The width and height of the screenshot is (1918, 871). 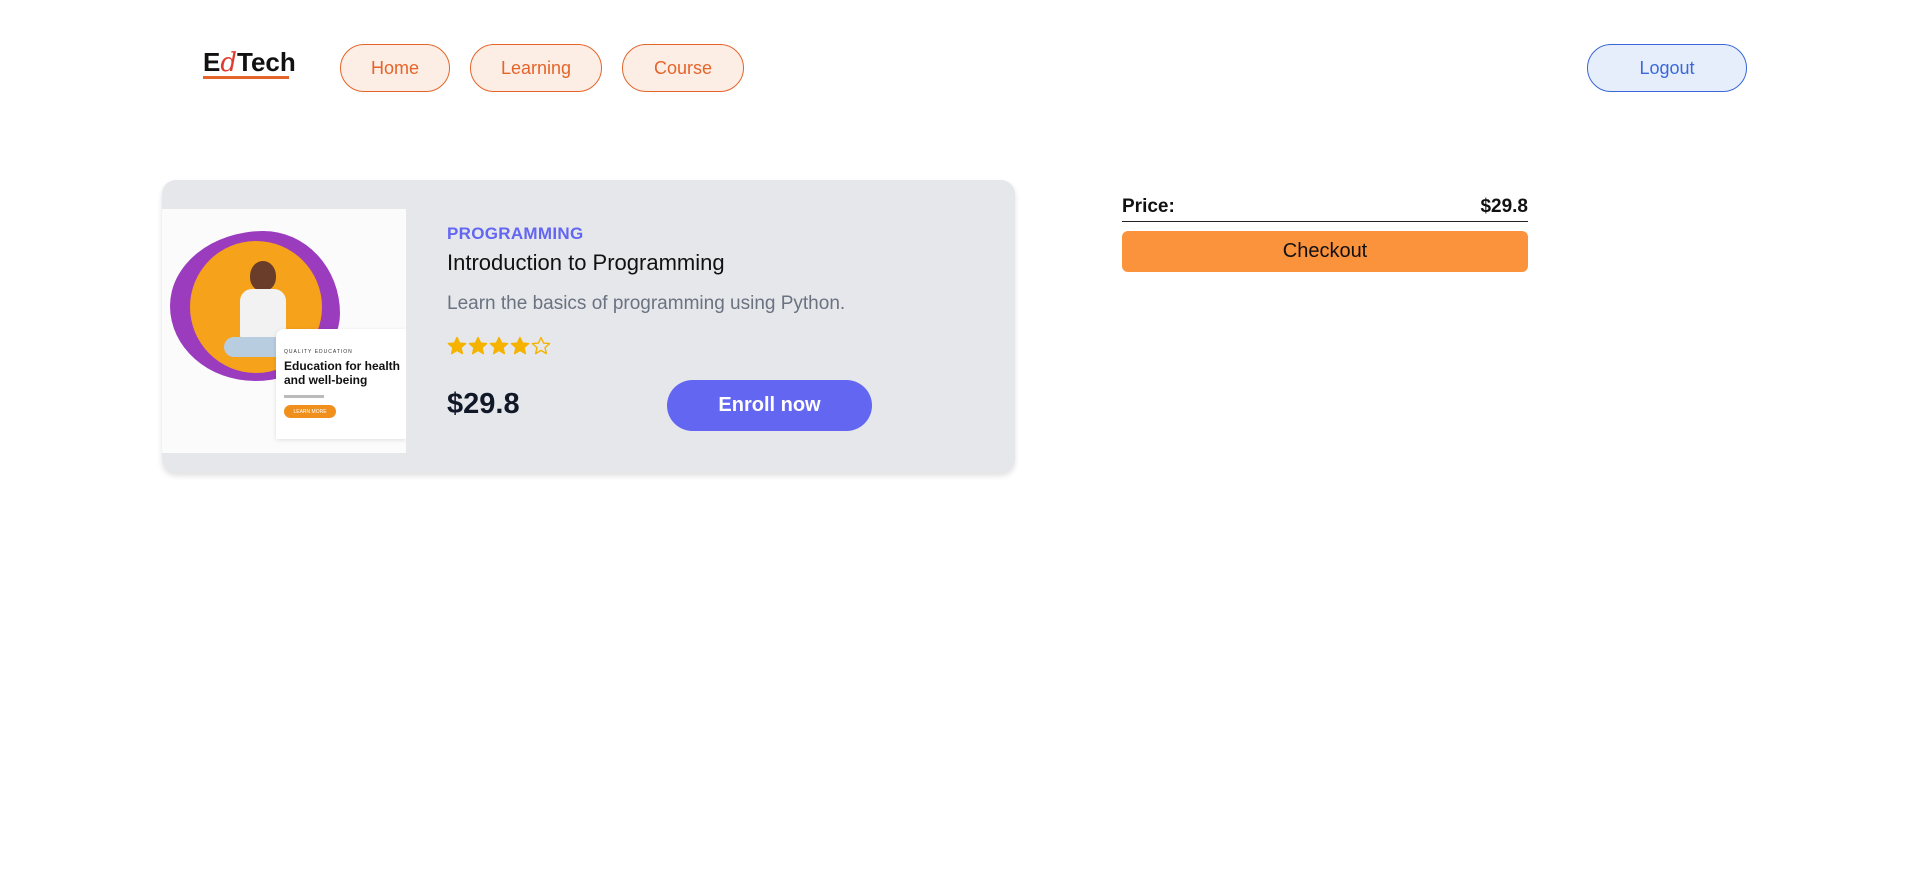 I want to click on logo-accent-letter: d, so click(x=228, y=63).